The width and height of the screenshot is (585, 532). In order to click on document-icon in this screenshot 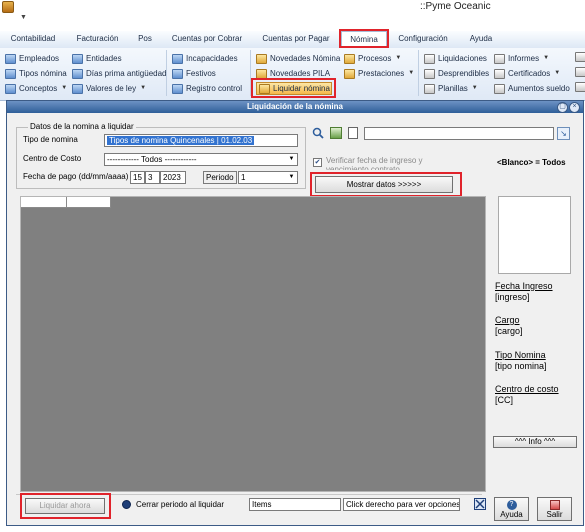, I will do `click(353, 133)`.